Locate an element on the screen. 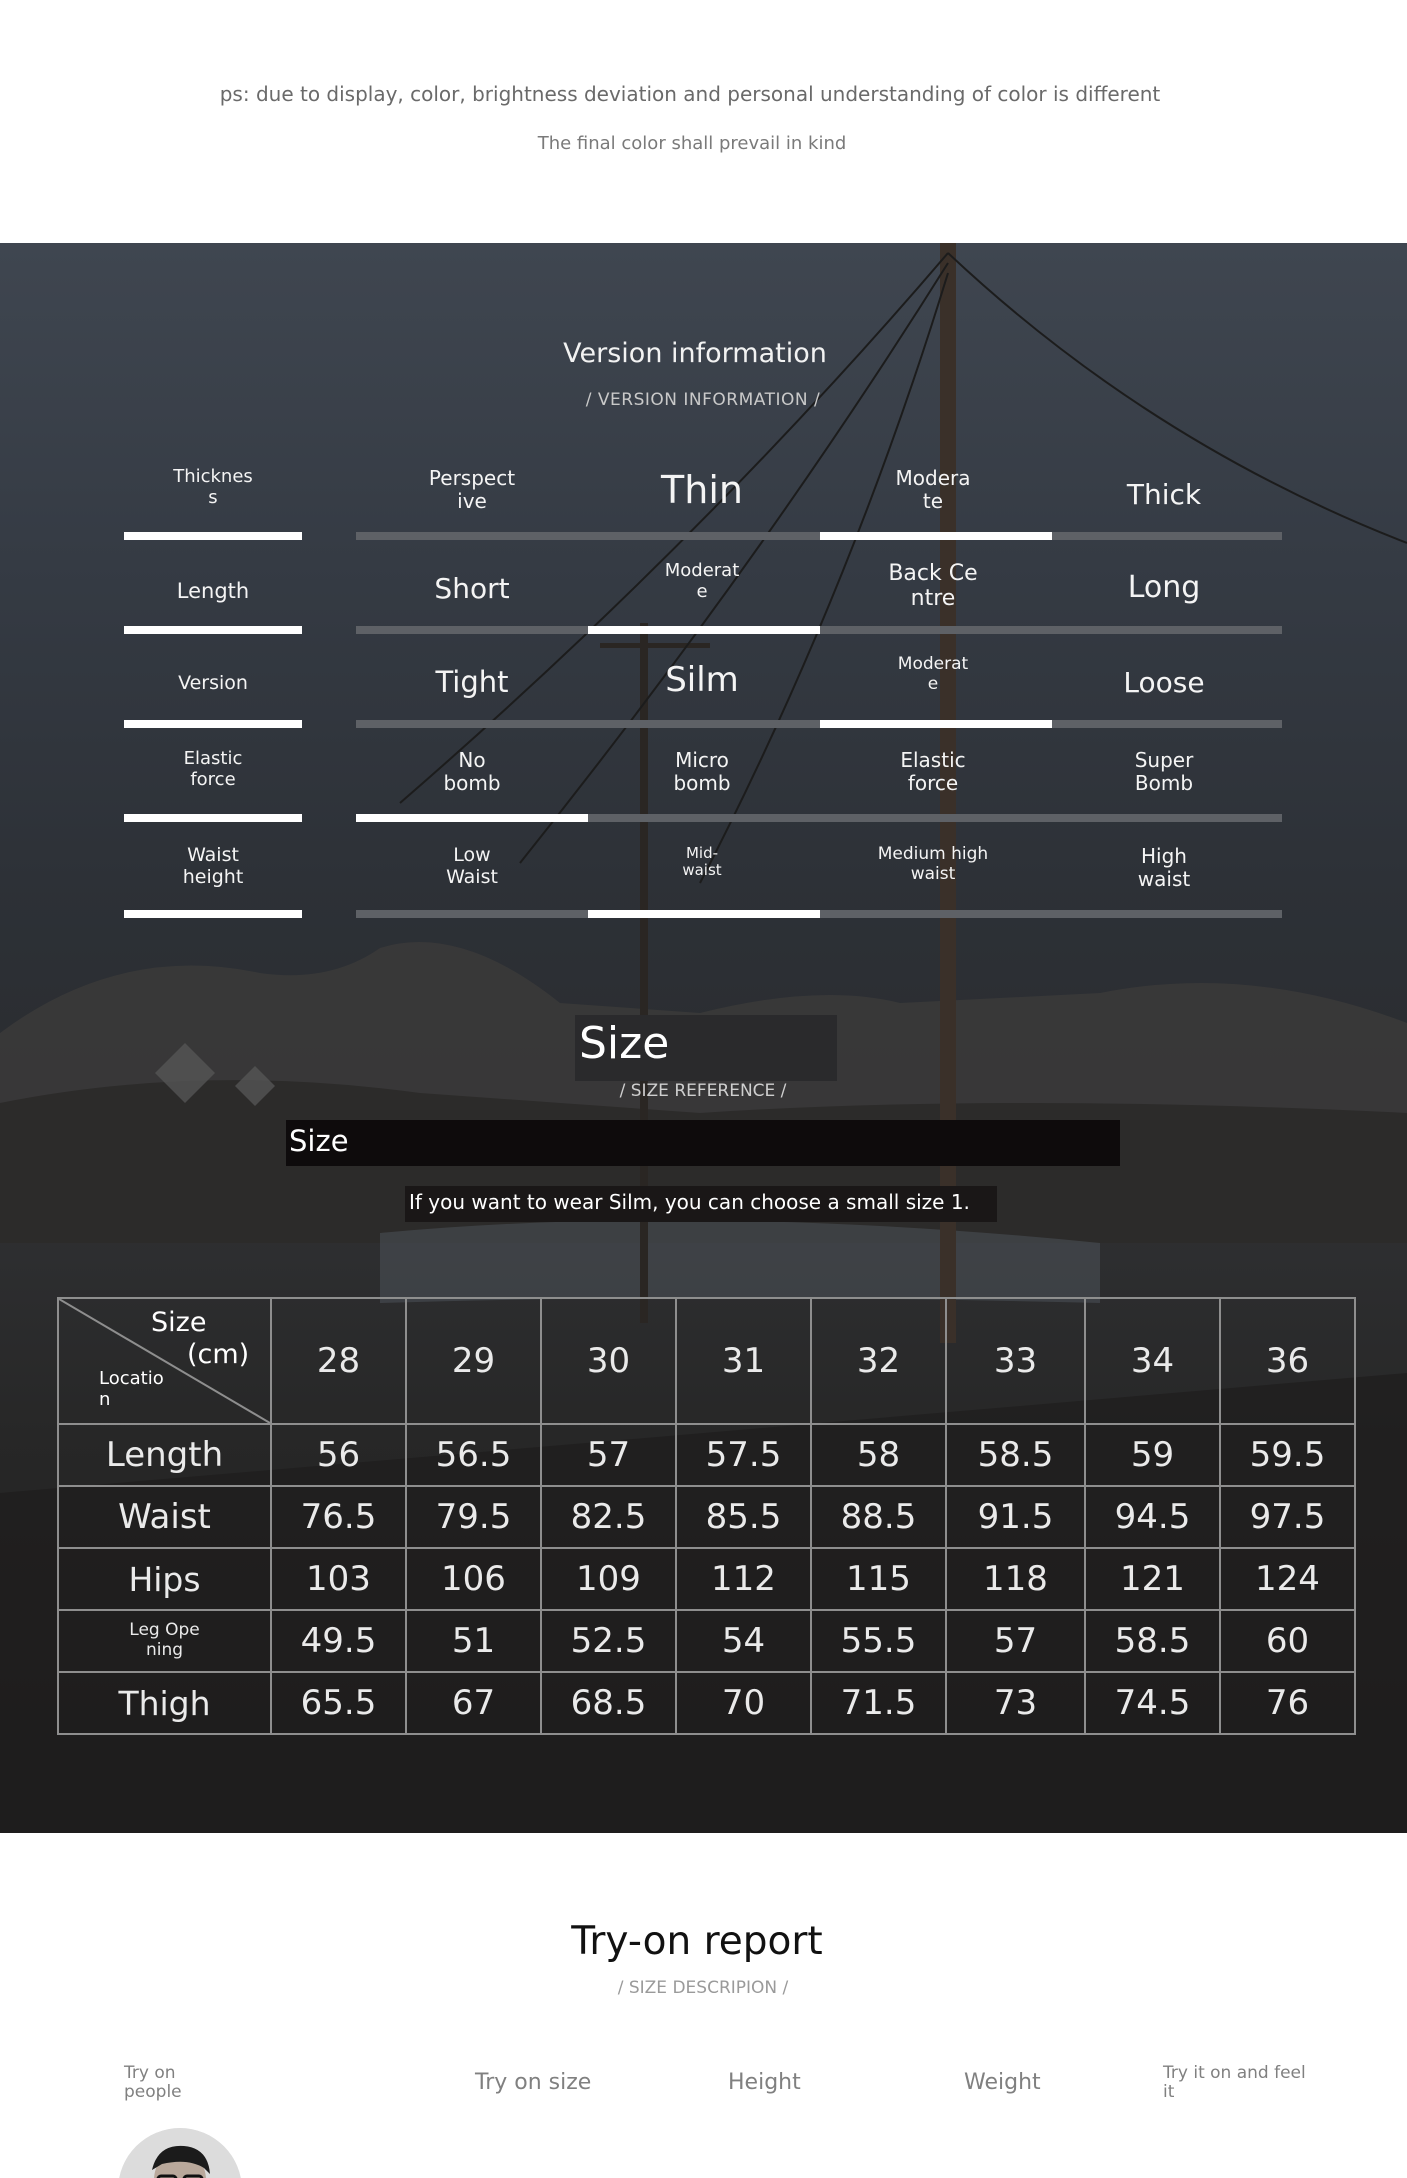 The width and height of the screenshot is (1407, 2178). attribute-option: Thin is located at coordinates (702, 490).